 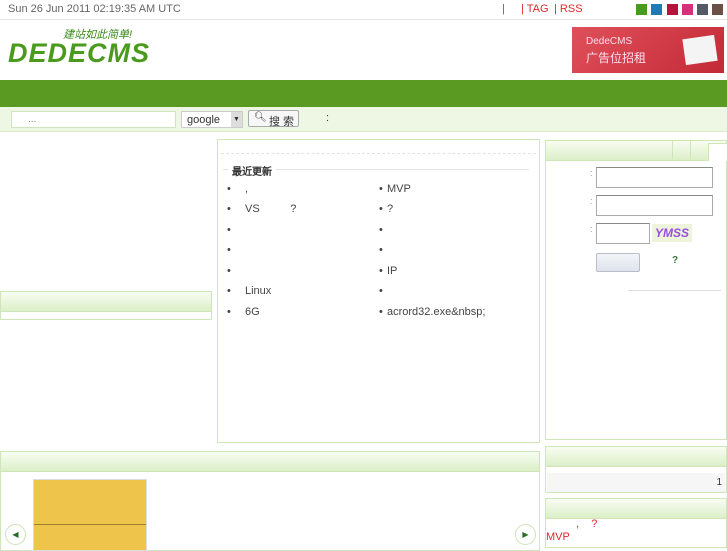 What do you see at coordinates (90, 524) in the screenshot?
I see `thumb-divider` at bounding box center [90, 524].